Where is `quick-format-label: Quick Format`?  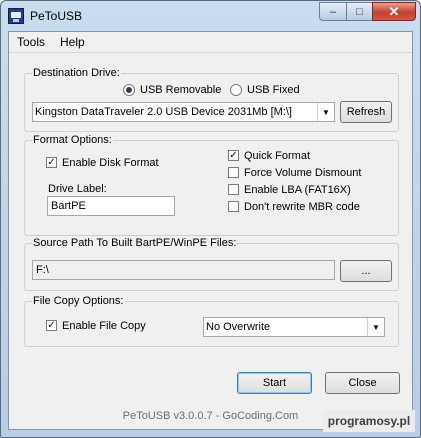
quick-format-label: Quick Format is located at coordinates (277, 156).